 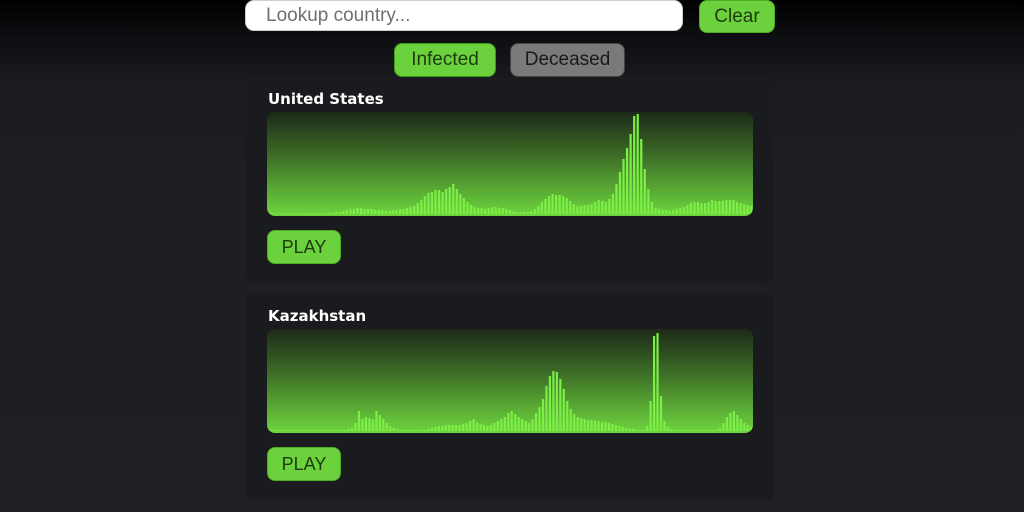 I want to click on search-input, so click(x=464, y=15).